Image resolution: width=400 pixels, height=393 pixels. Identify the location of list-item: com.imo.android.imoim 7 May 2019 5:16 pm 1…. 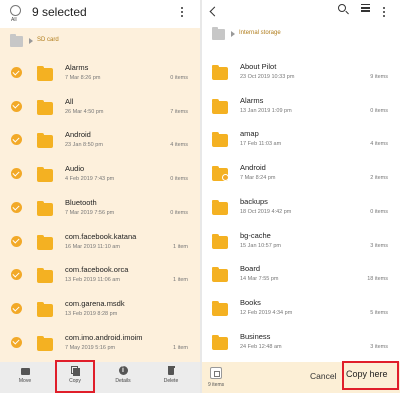
(100, 343).